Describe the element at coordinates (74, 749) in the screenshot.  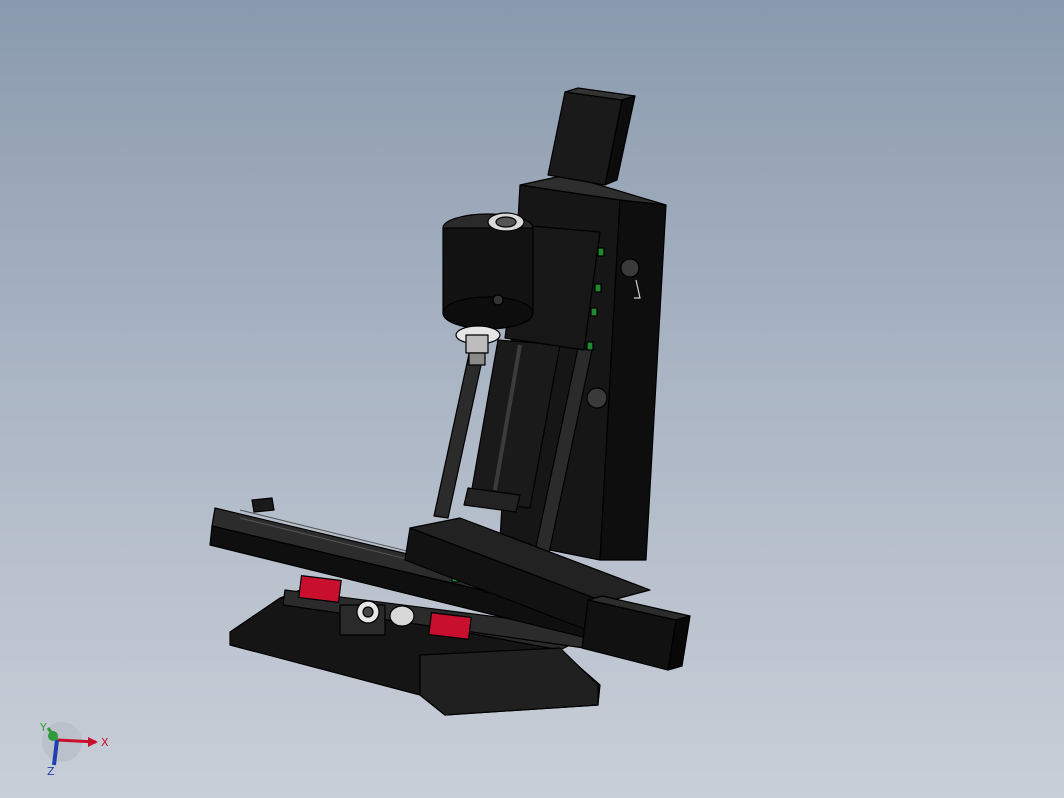
I see `axis-triad: X Y Z` at that location.